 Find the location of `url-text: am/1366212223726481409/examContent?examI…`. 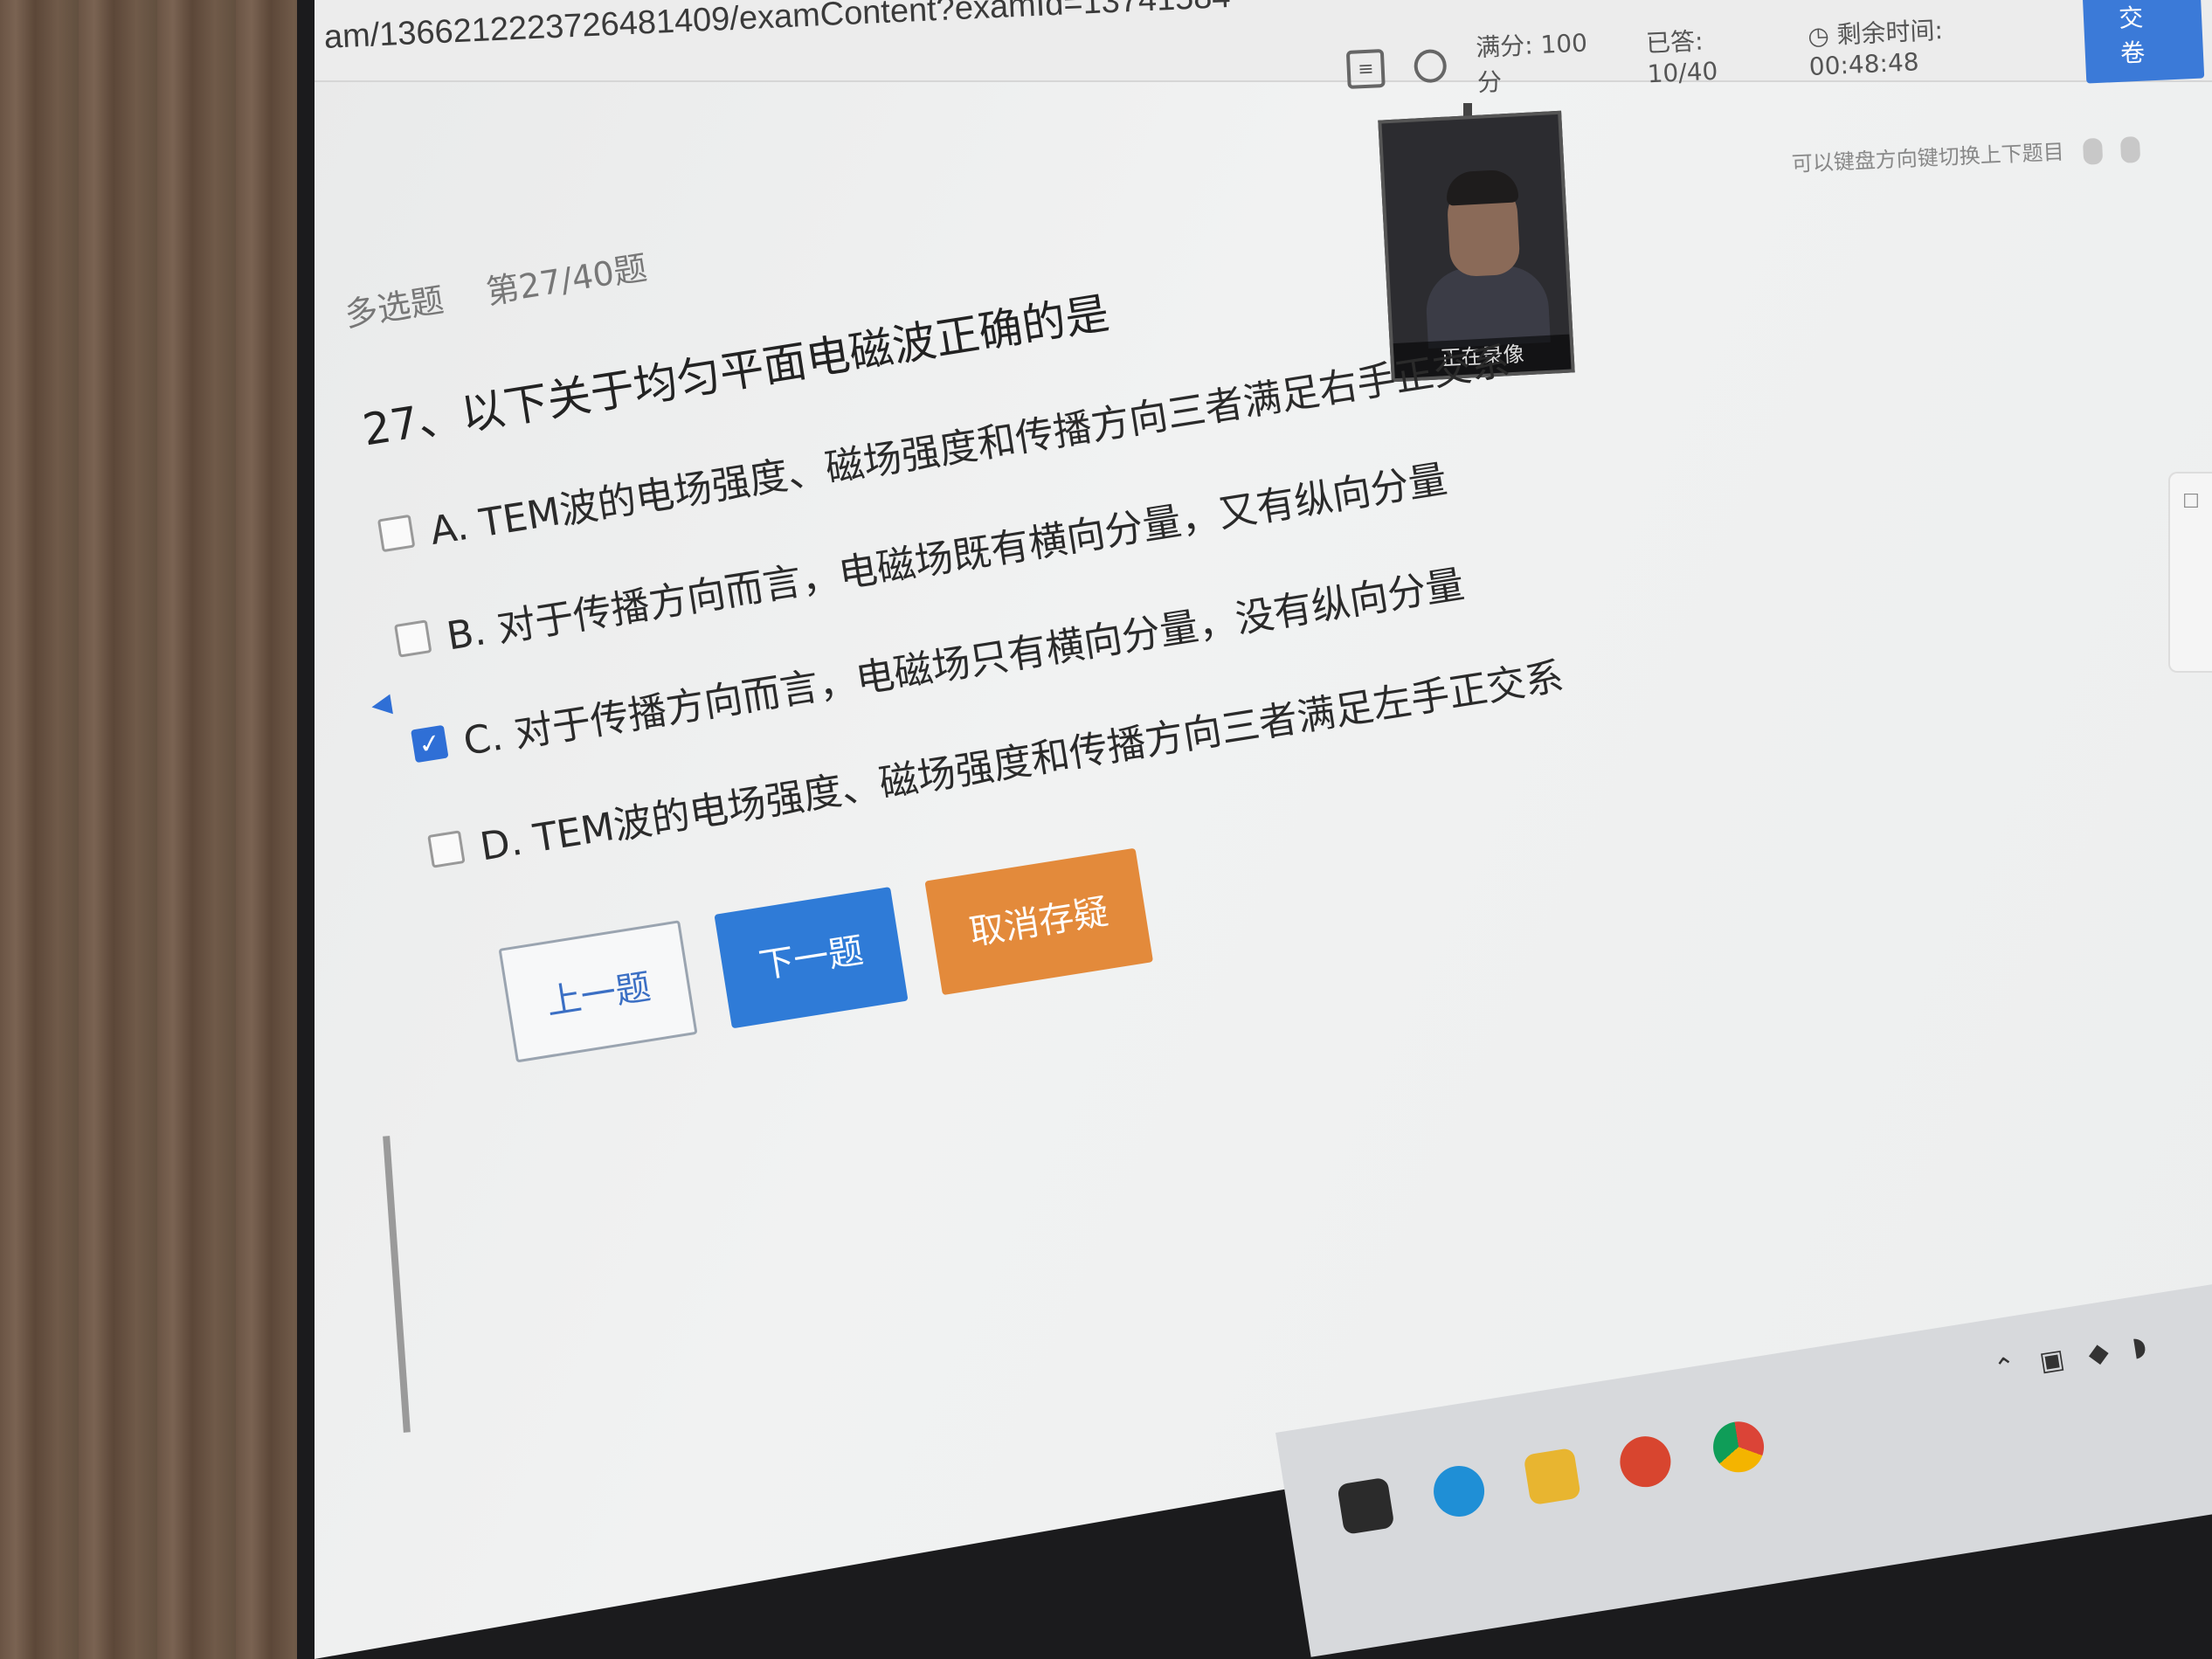

url-text: am/1366212223726481409/examContent?examI… is located at coordinates (777, 28).